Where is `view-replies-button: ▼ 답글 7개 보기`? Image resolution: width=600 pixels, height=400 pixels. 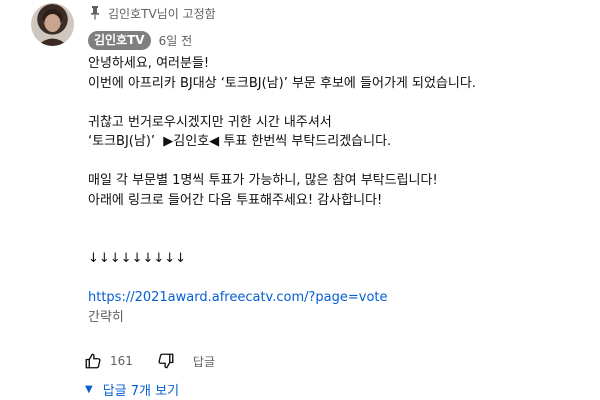 view-replies-button: ▼ 답글 7개 보기 is located at coordinates (132, 389).